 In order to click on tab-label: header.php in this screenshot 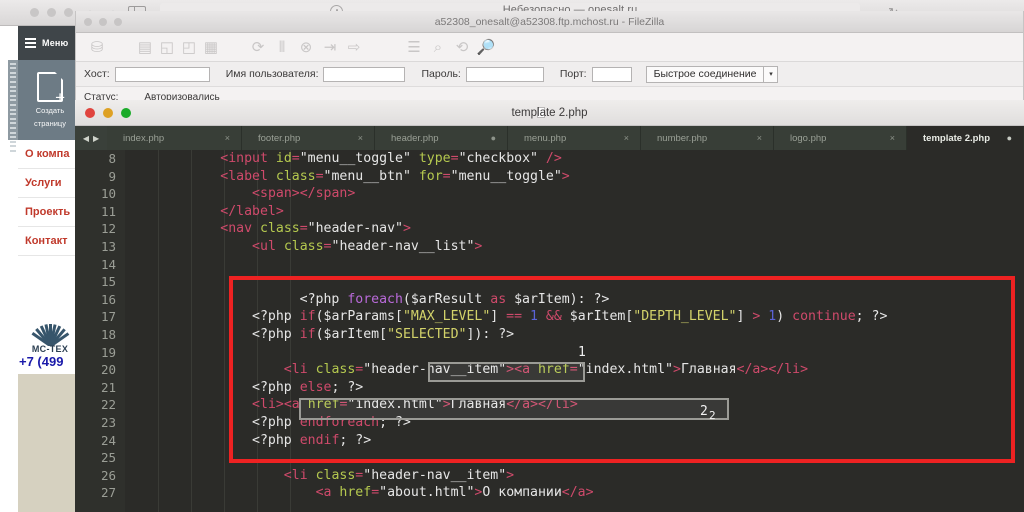, I will do `click(415, 138)`.